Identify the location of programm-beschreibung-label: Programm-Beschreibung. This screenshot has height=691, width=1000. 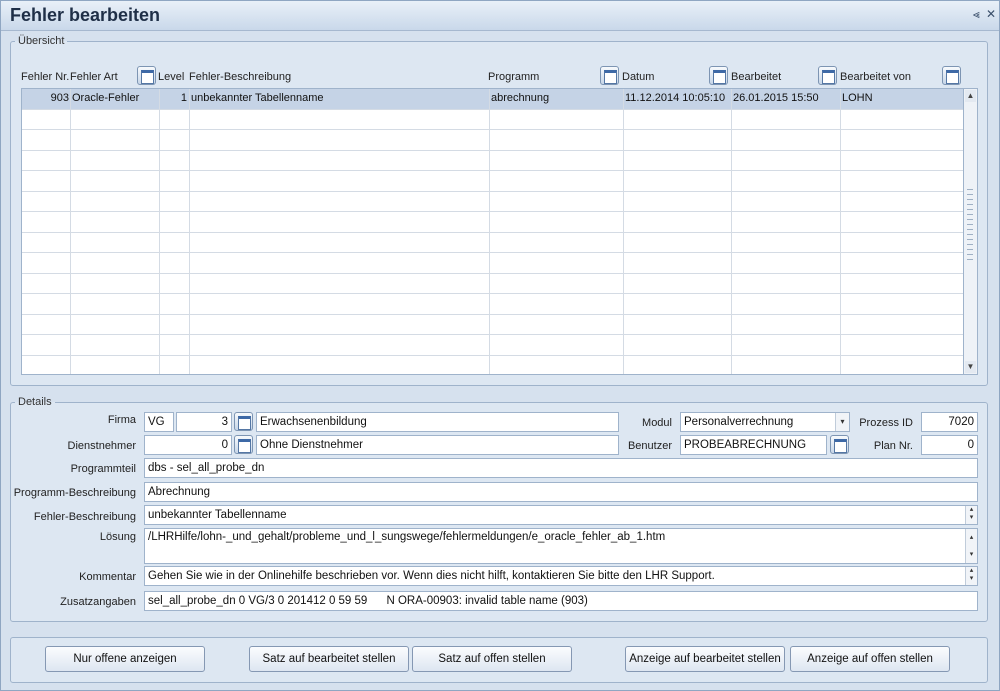
(74, 493).